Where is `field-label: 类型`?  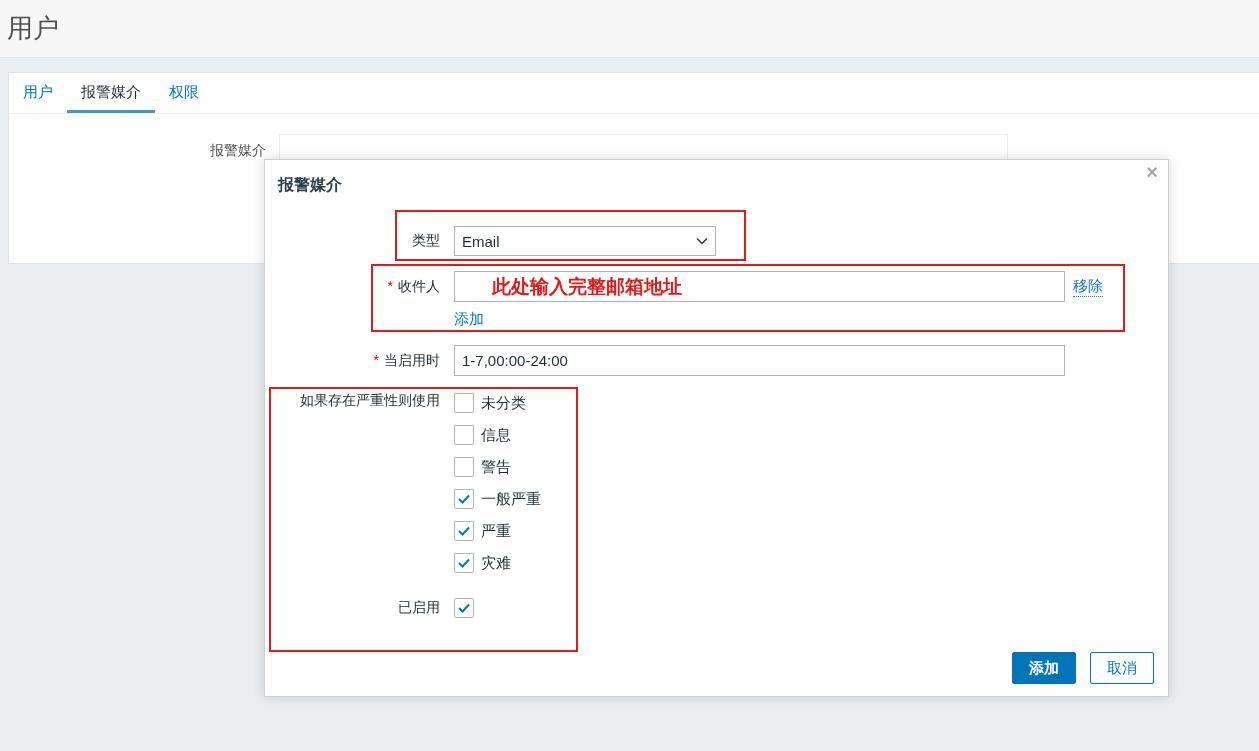 field-label: 类型 is located at coordinates (426, 240).